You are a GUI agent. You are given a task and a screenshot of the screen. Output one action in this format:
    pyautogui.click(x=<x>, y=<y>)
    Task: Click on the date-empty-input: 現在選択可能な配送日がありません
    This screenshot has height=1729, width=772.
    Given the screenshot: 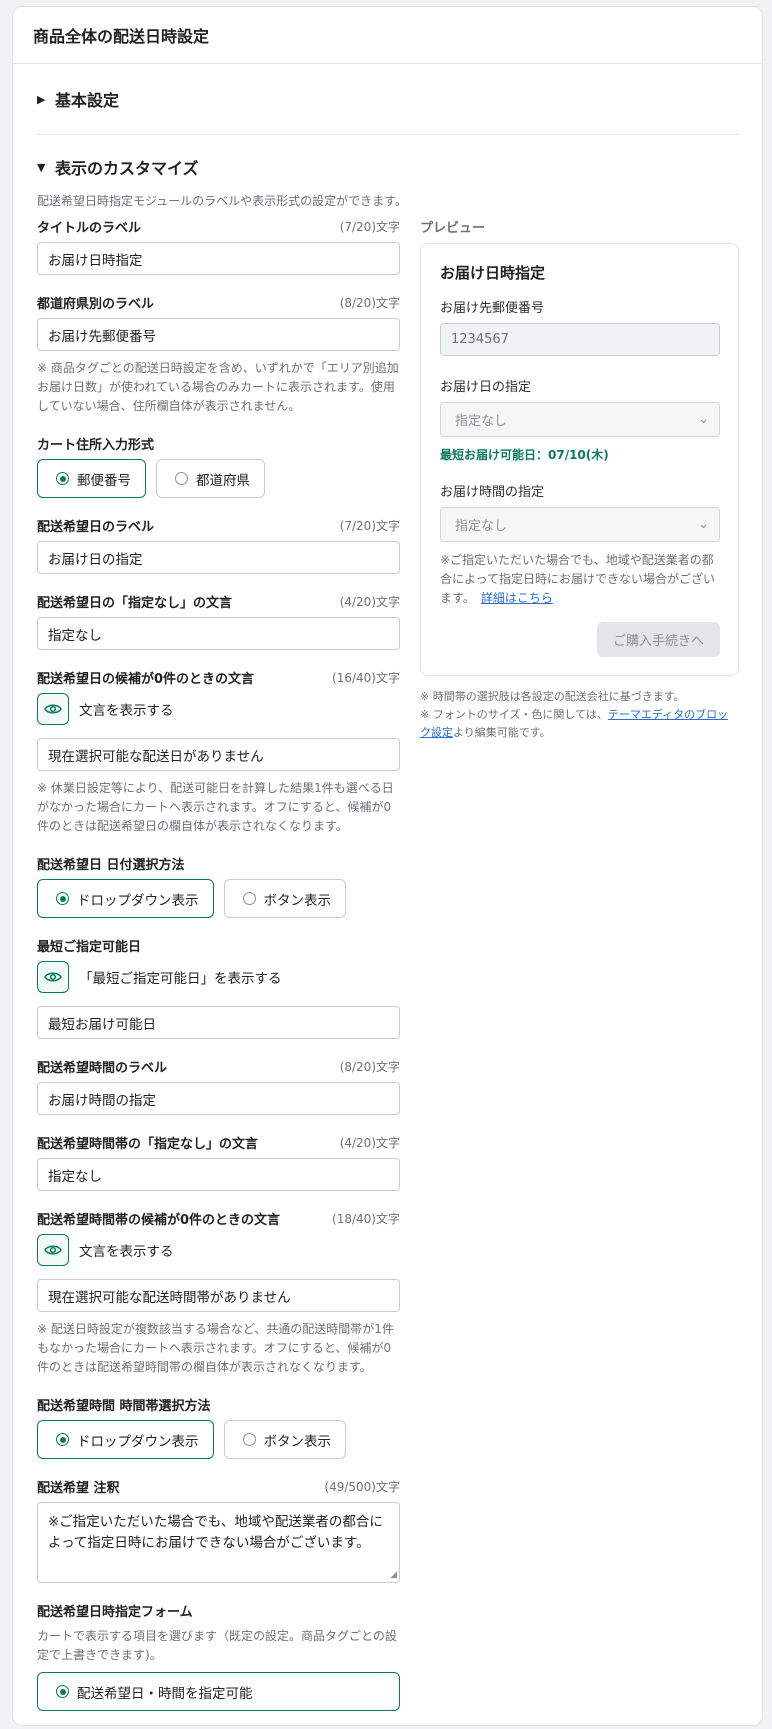 What is the action you would take?
    pyautogui.click(x=218, y=754)
    